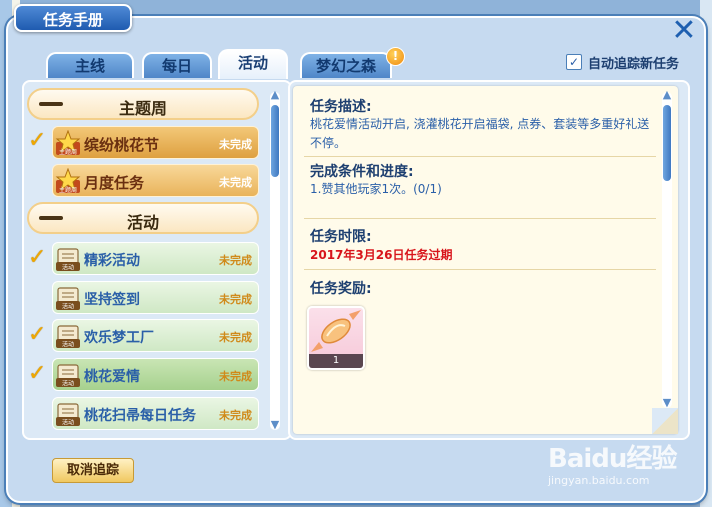 The image size is (712, 507). What do you see at coordinates (114, 183) in the screenshot?
I see `quest-name: 月度任务` at bounding box center [114, 183].